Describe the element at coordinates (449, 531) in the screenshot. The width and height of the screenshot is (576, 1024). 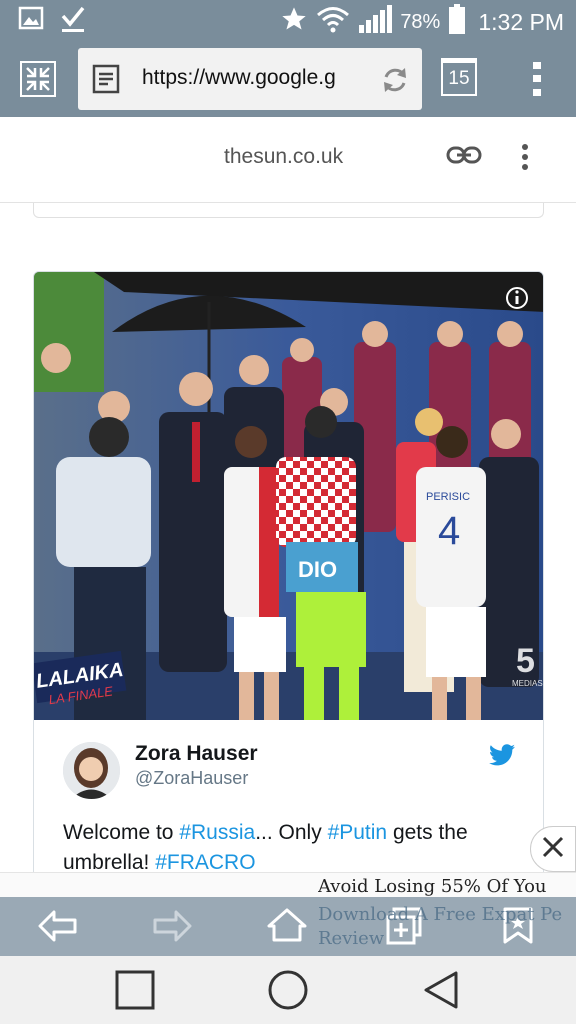
I see `shirt-number: 4` at that location.